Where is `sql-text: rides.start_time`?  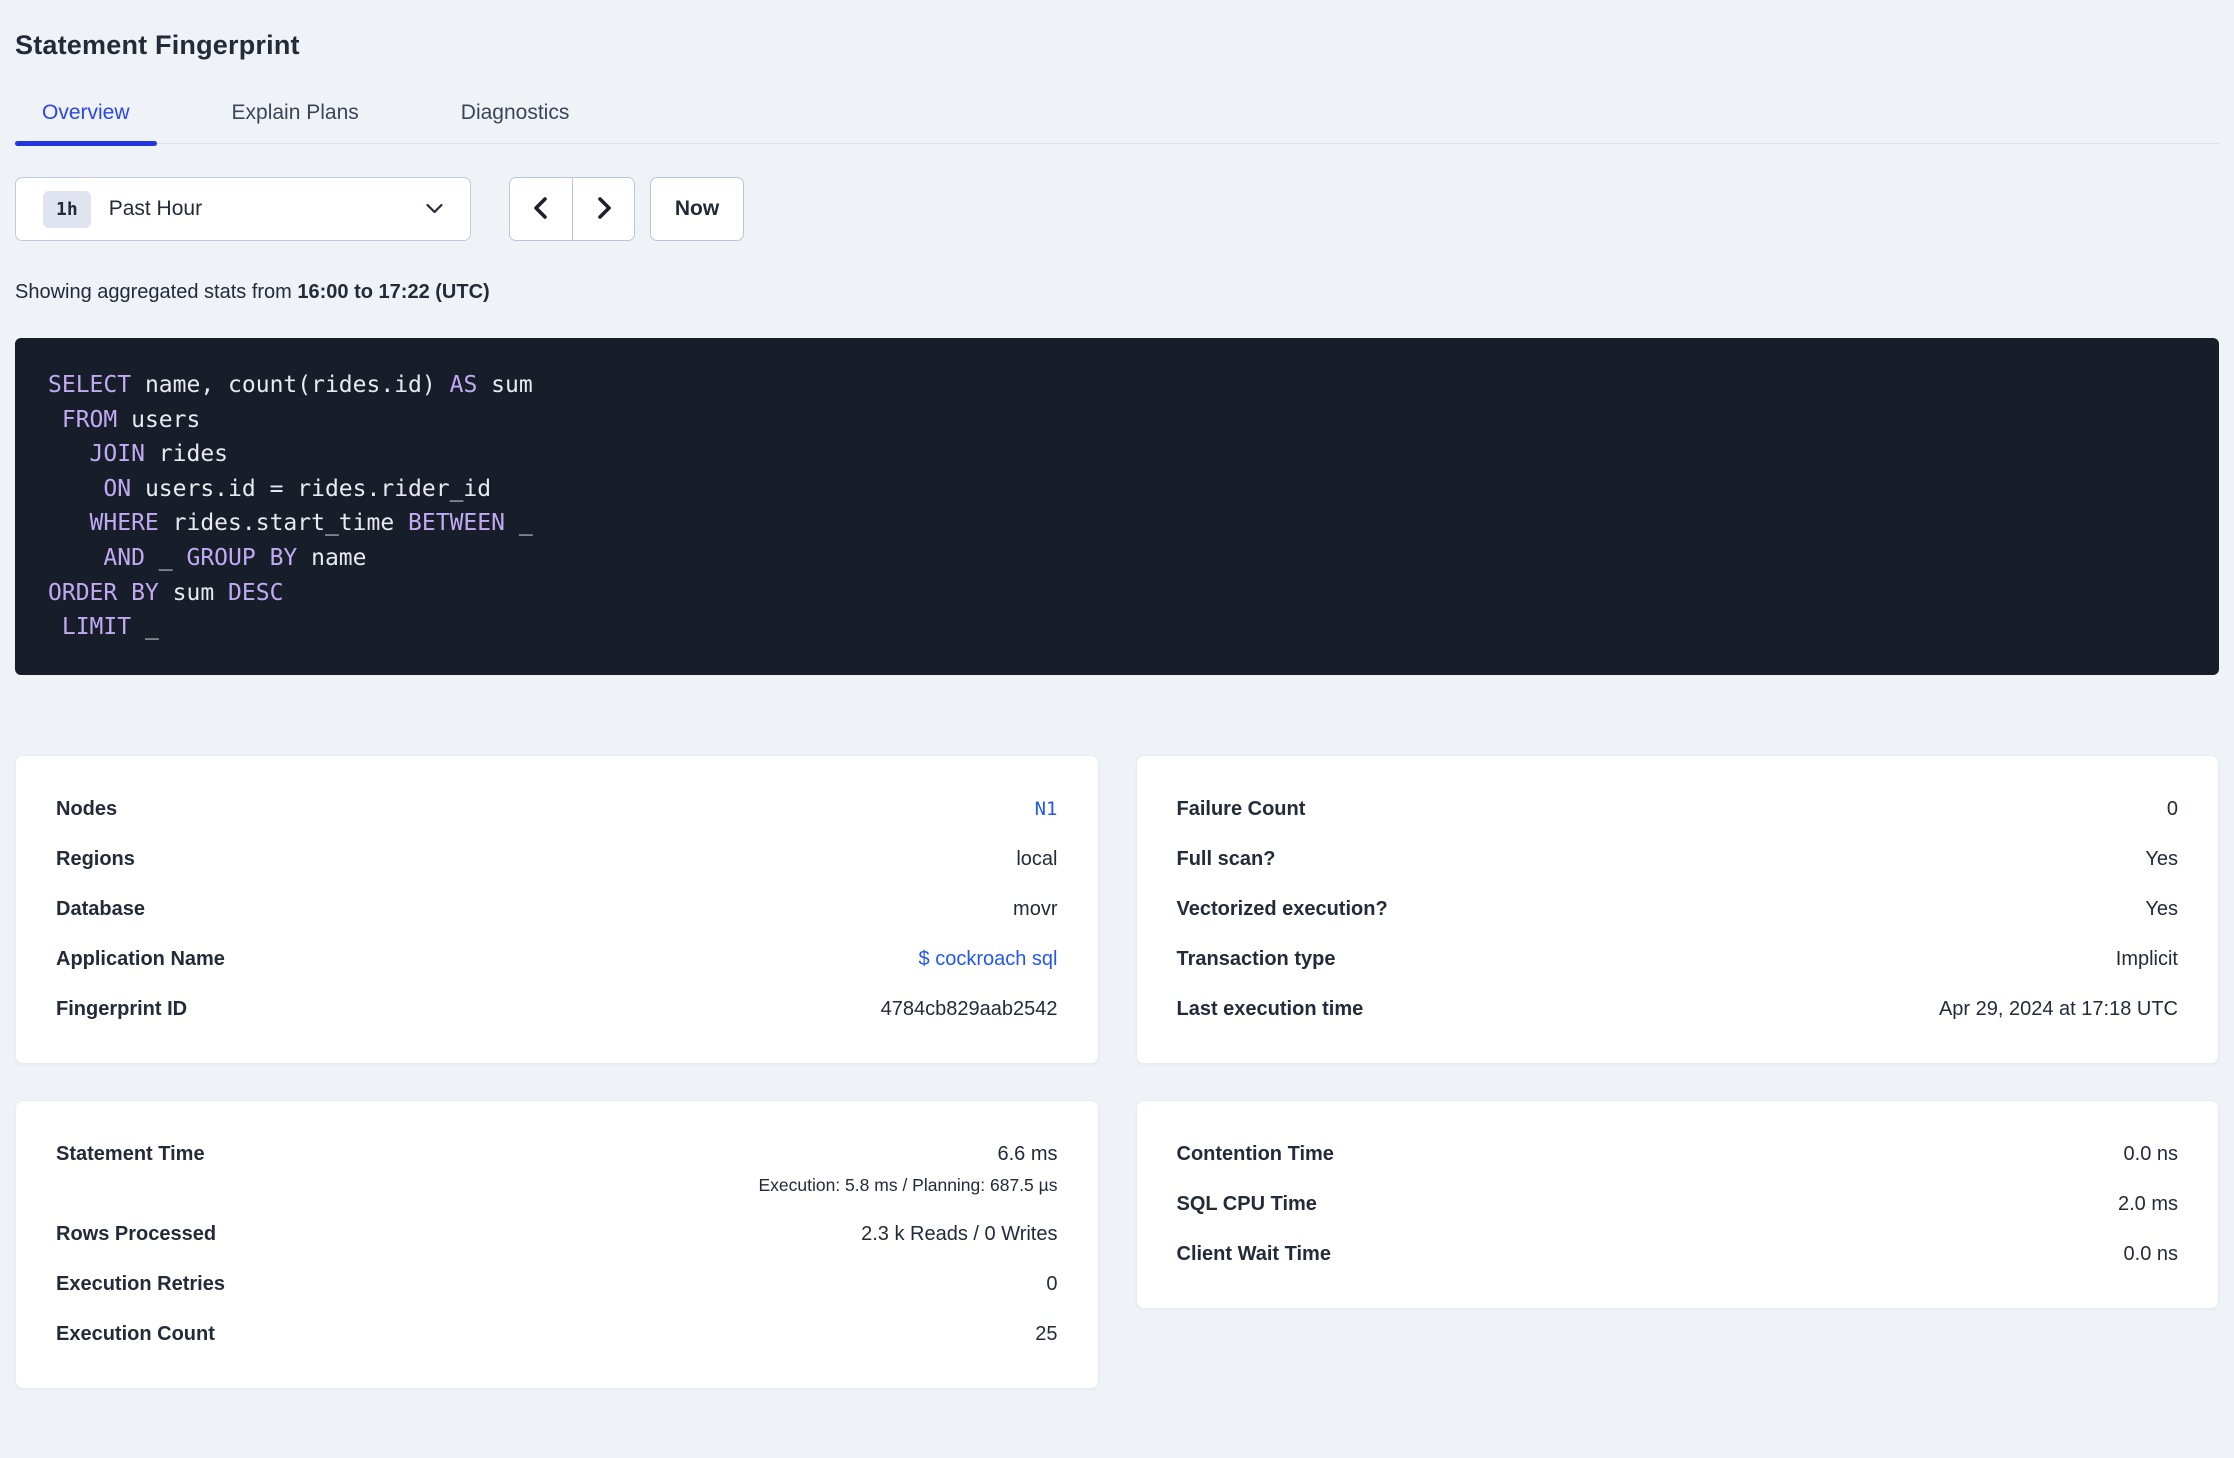
sql-text: rides.start_time is located at coordinates (283, 523).